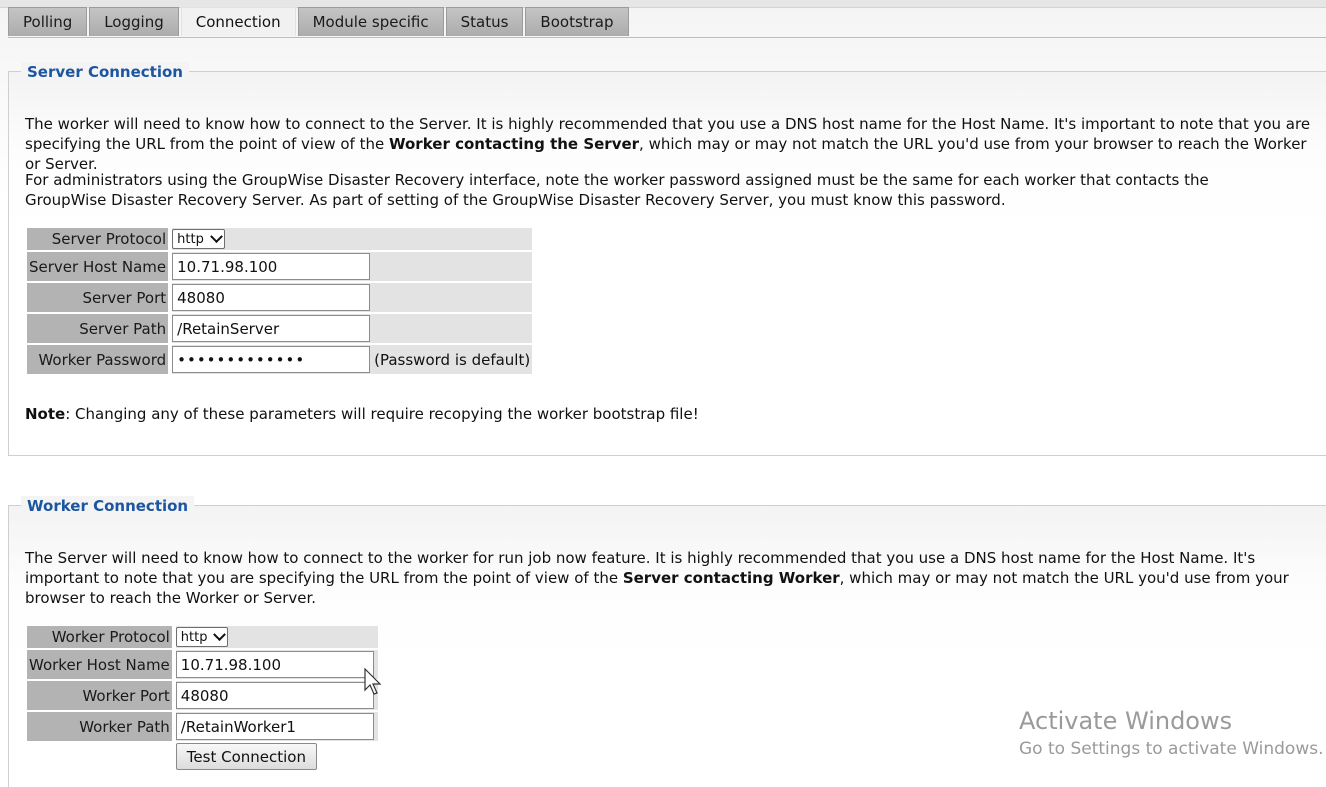  What do you see at coordinates (108, 506) in the screenshot?
I see `worker-connection-title: Worker Connection` at bounding box center [108, 506].